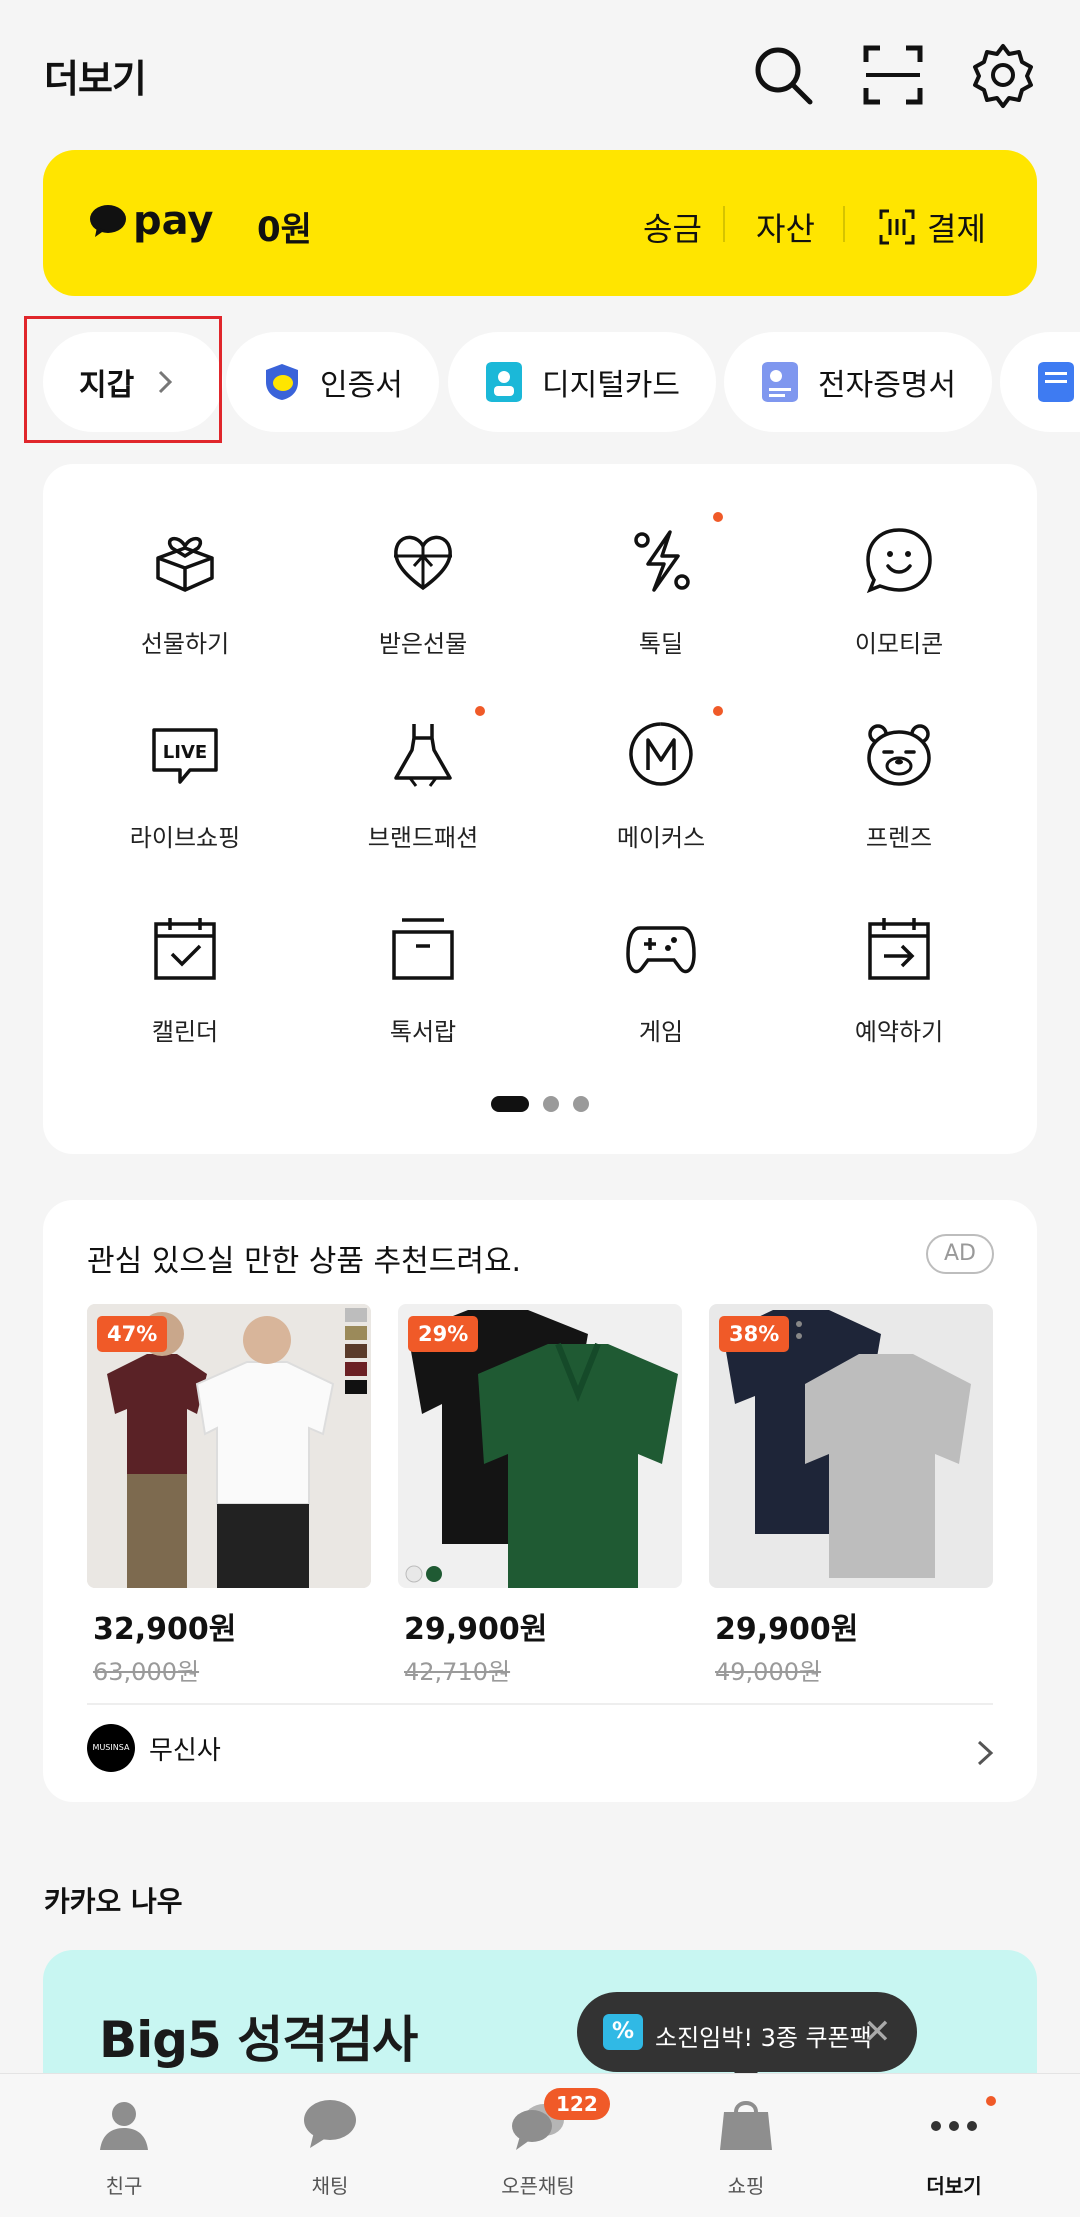 The width and height of the screenshot is (1080, 2217). I want to click on tab-chats: 채팅, so click(330, 2149).